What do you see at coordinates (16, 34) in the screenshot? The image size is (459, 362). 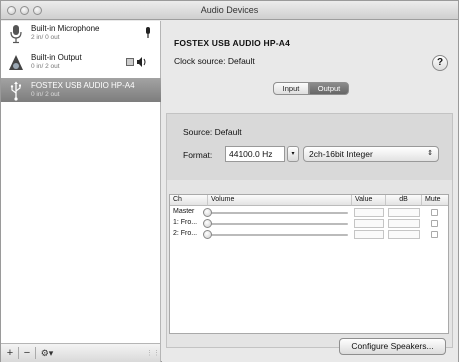 I see `microphone-icon` at bounding box center [16, 34].